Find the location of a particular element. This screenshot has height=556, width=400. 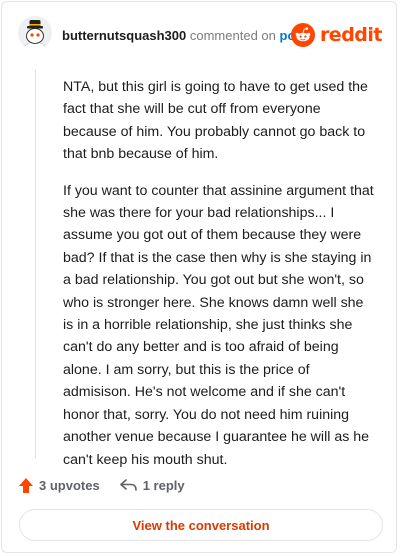

commented-on-text: commented on is located at coordinates (232, 35).